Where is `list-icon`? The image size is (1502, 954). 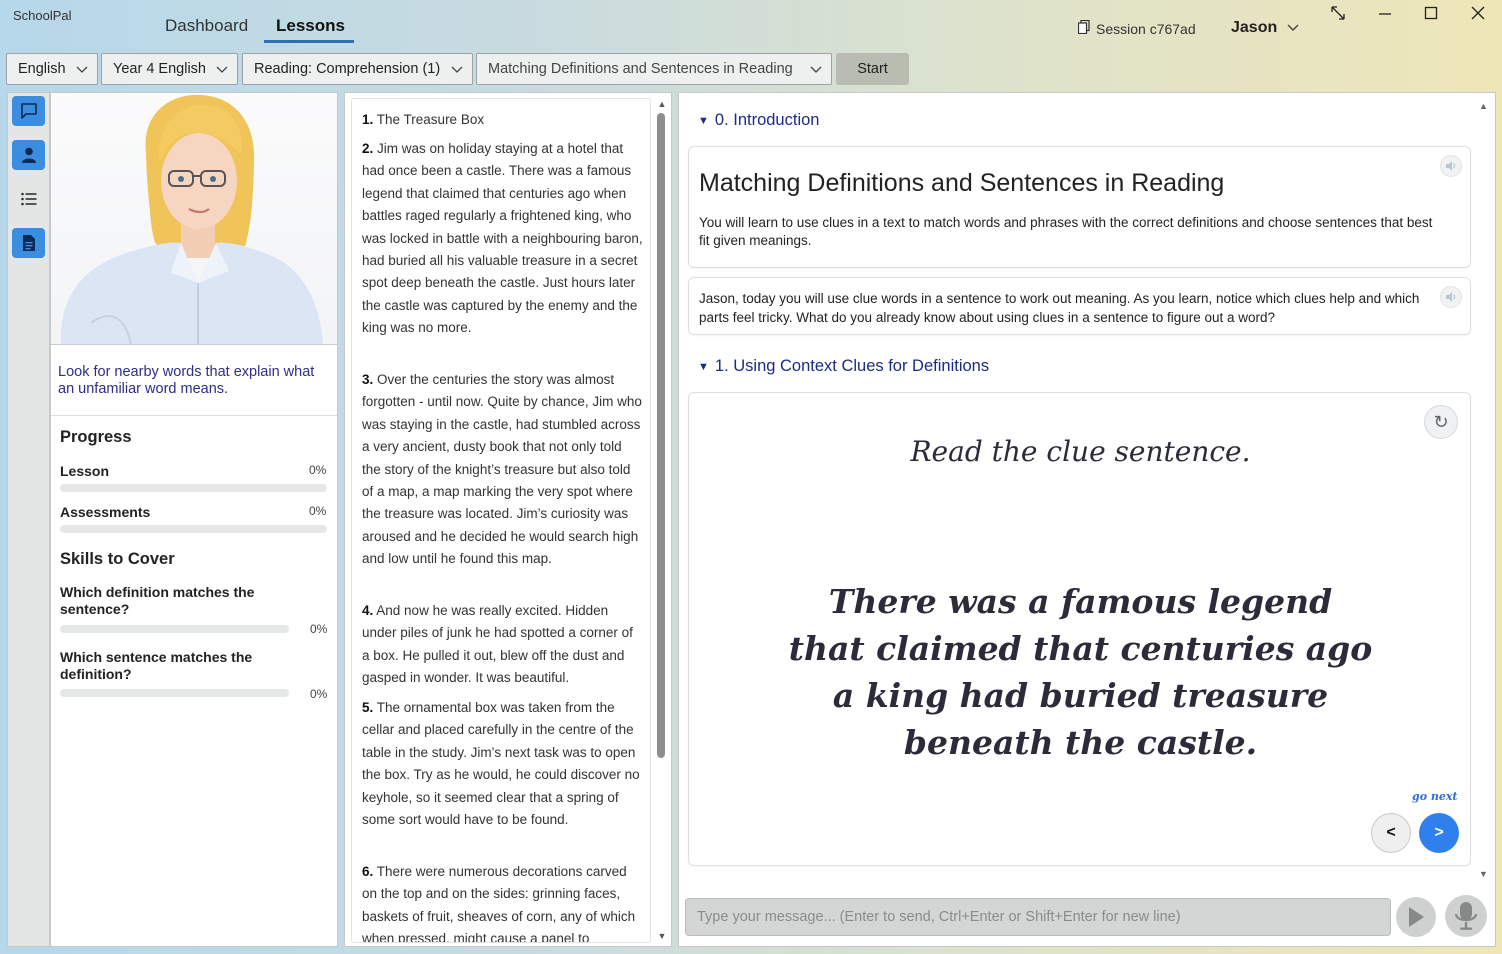
list-icon is located at coordinates (28, 199).